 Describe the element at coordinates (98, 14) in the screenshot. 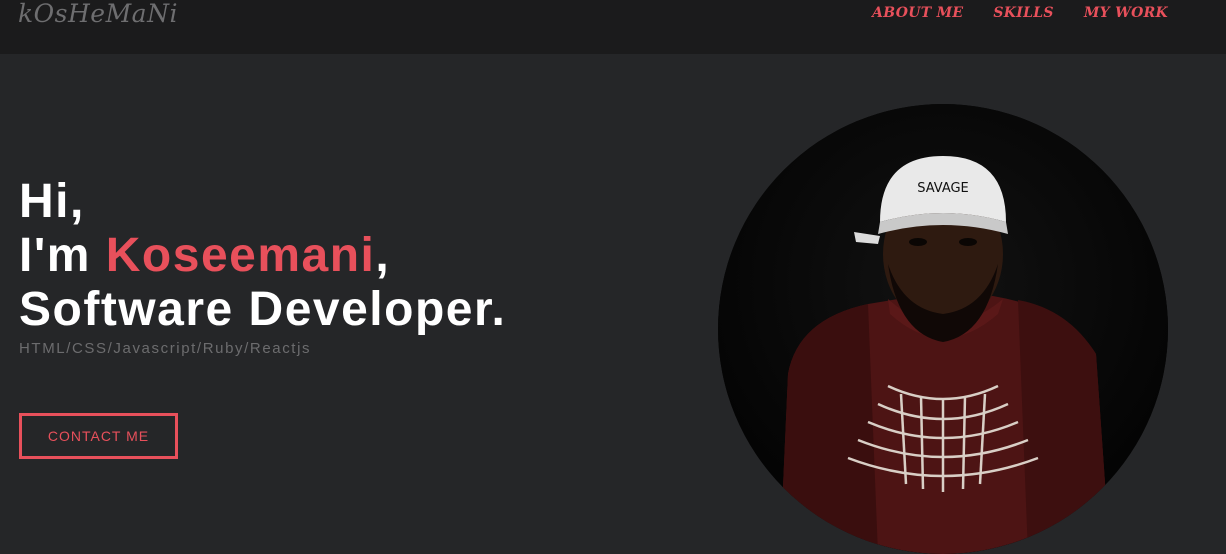

I see `site-logo: kOsHeMaNi` at that location.